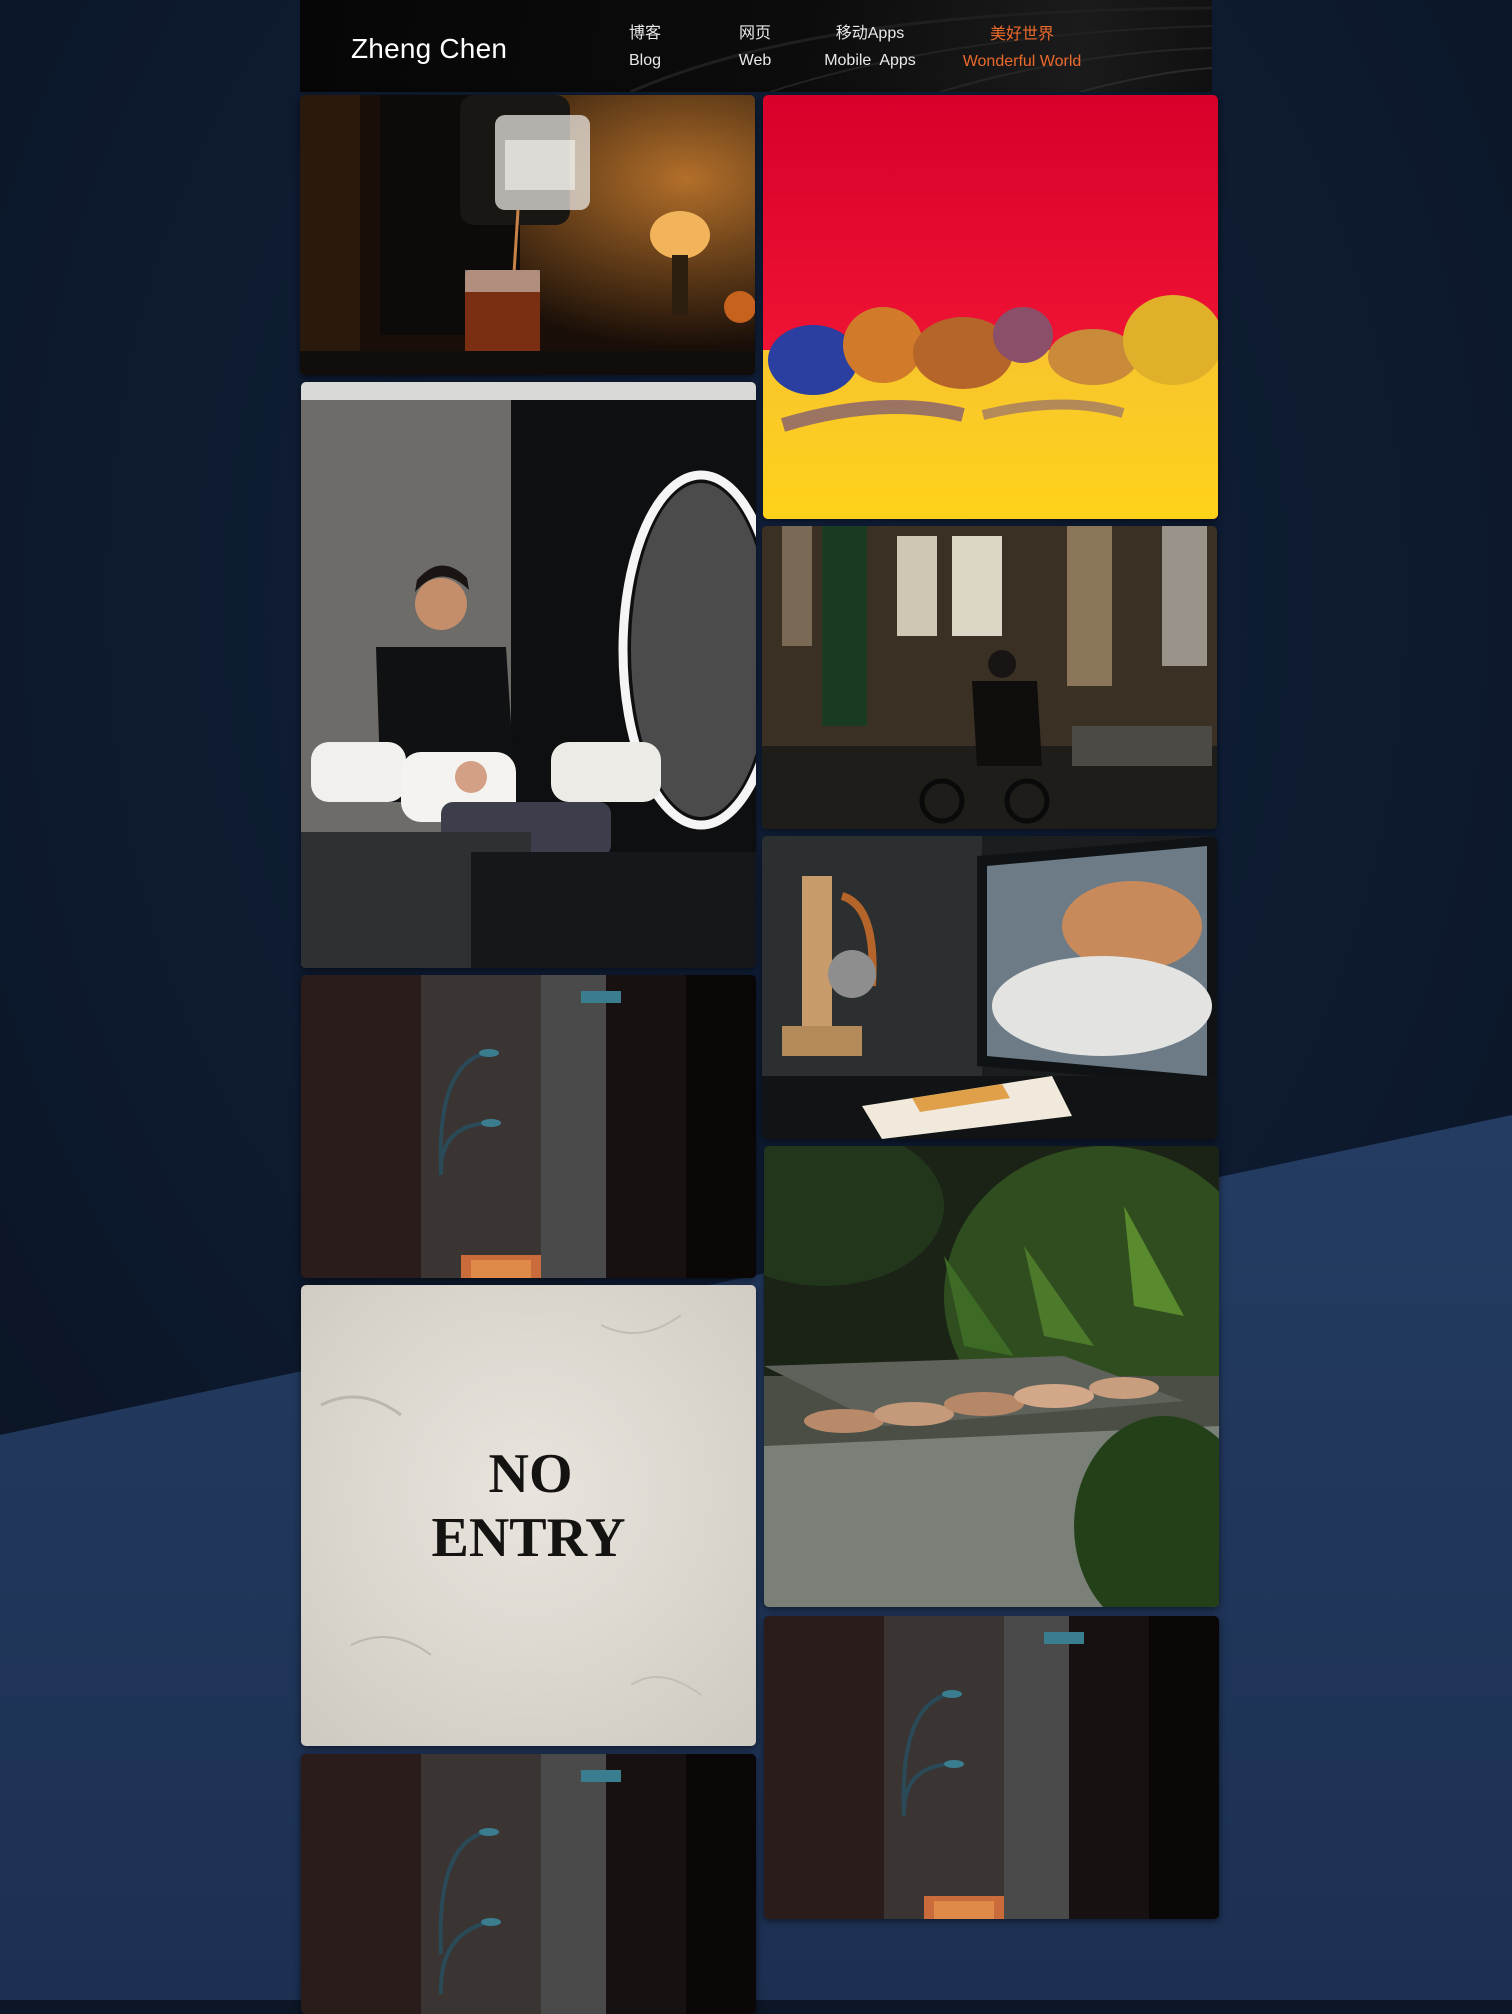 This screenshot has height=2014, width=1512. What do you see at coordinates (645, 60) in the screenshot?
I see `nav-blog-label-en: Blog` at bounding box center [645, 60].